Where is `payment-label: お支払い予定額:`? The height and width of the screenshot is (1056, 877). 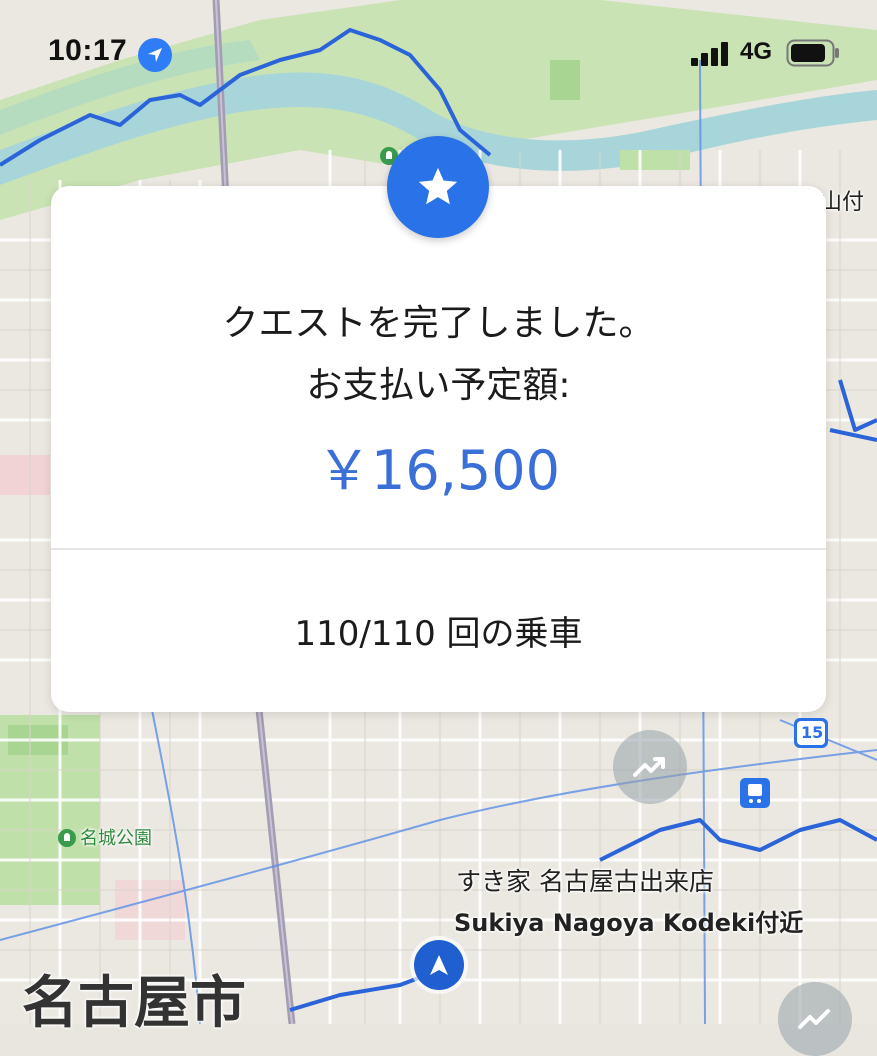
payment-label: お支払い予定額: is located at coordinates (438, 385).